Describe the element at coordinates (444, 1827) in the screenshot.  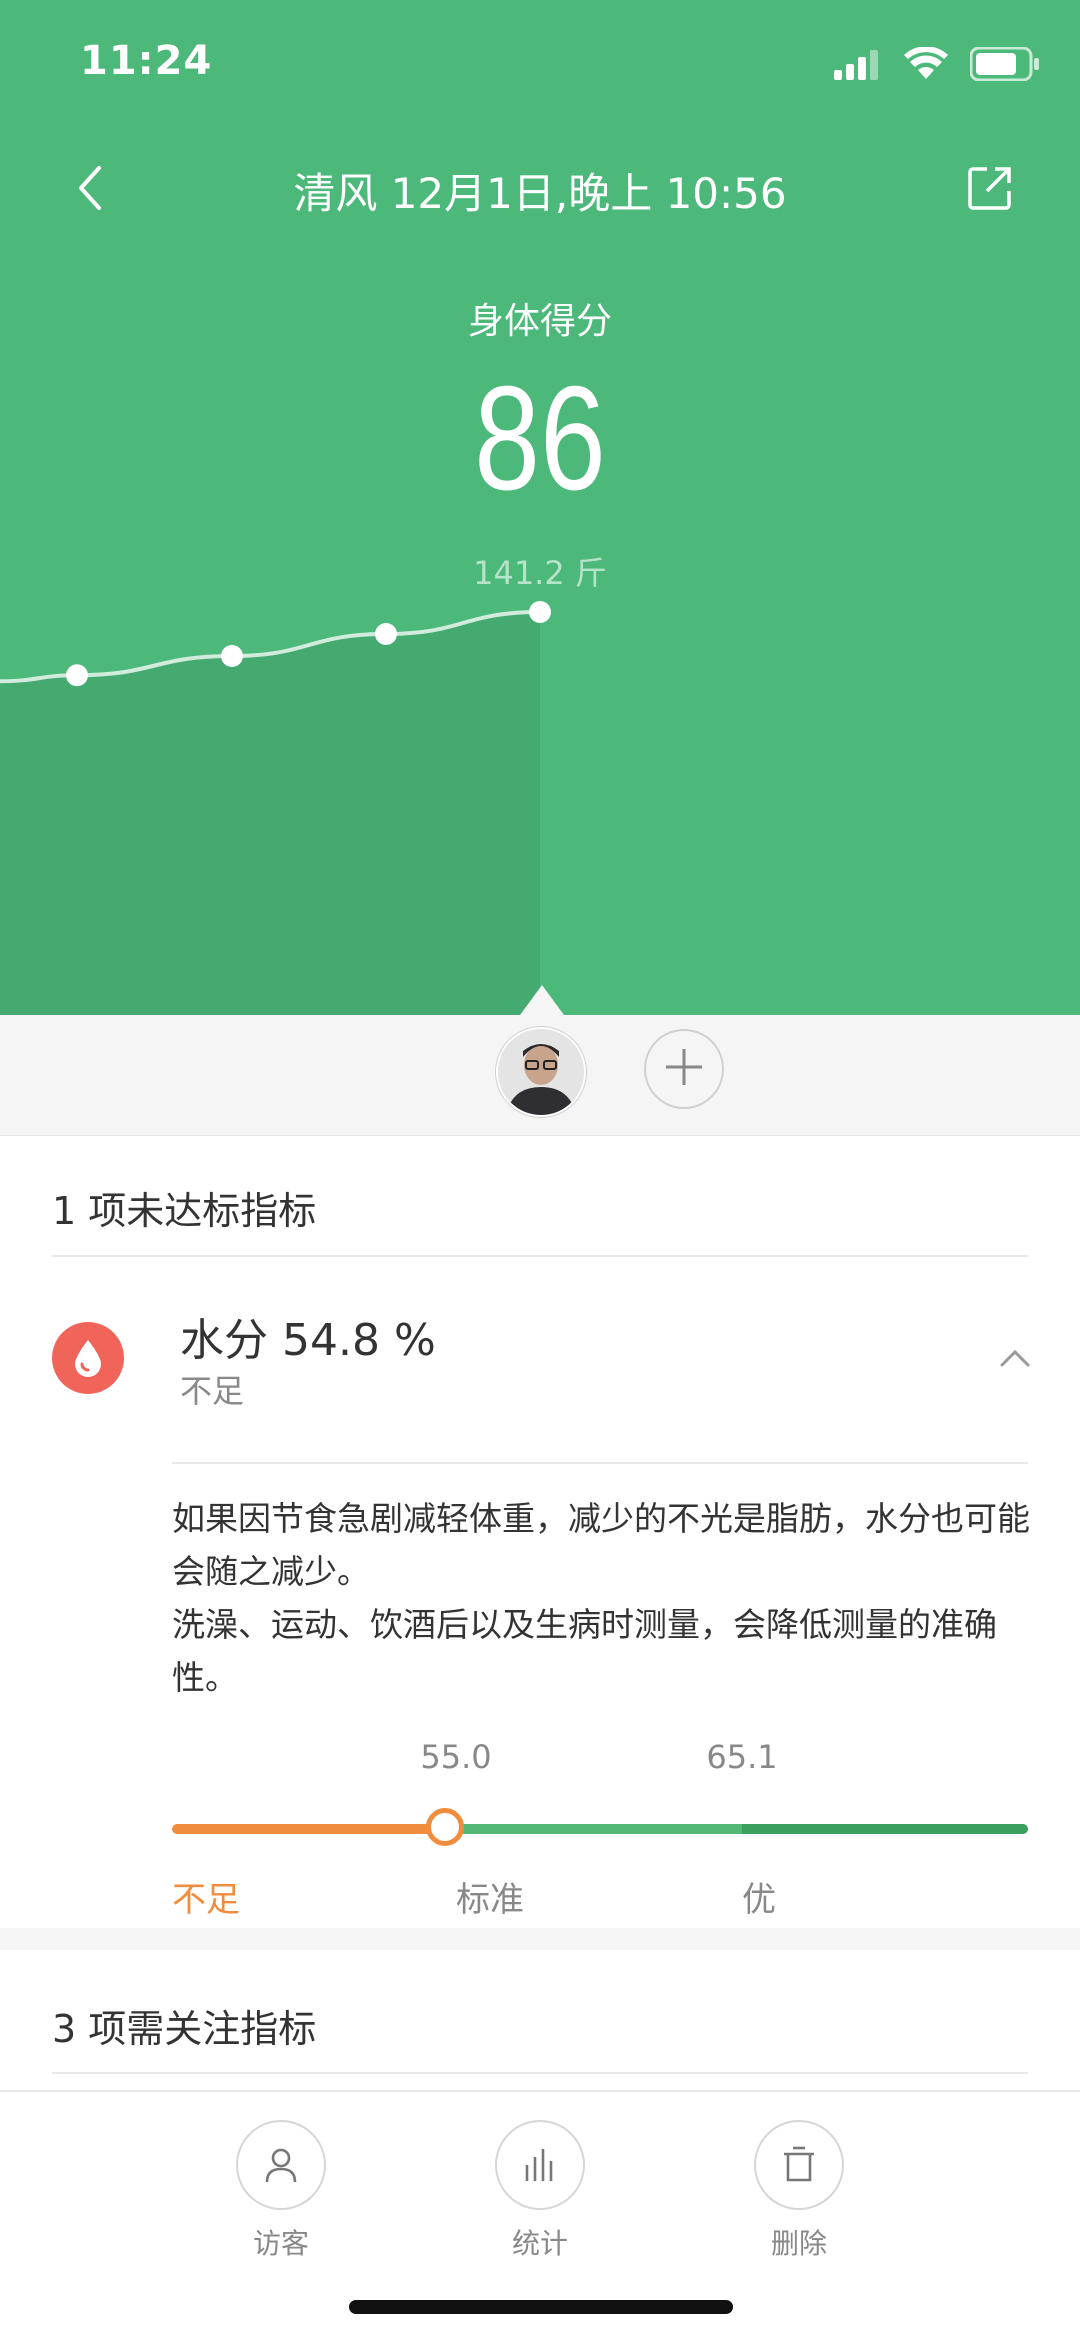
I see `range-marker` at that location.